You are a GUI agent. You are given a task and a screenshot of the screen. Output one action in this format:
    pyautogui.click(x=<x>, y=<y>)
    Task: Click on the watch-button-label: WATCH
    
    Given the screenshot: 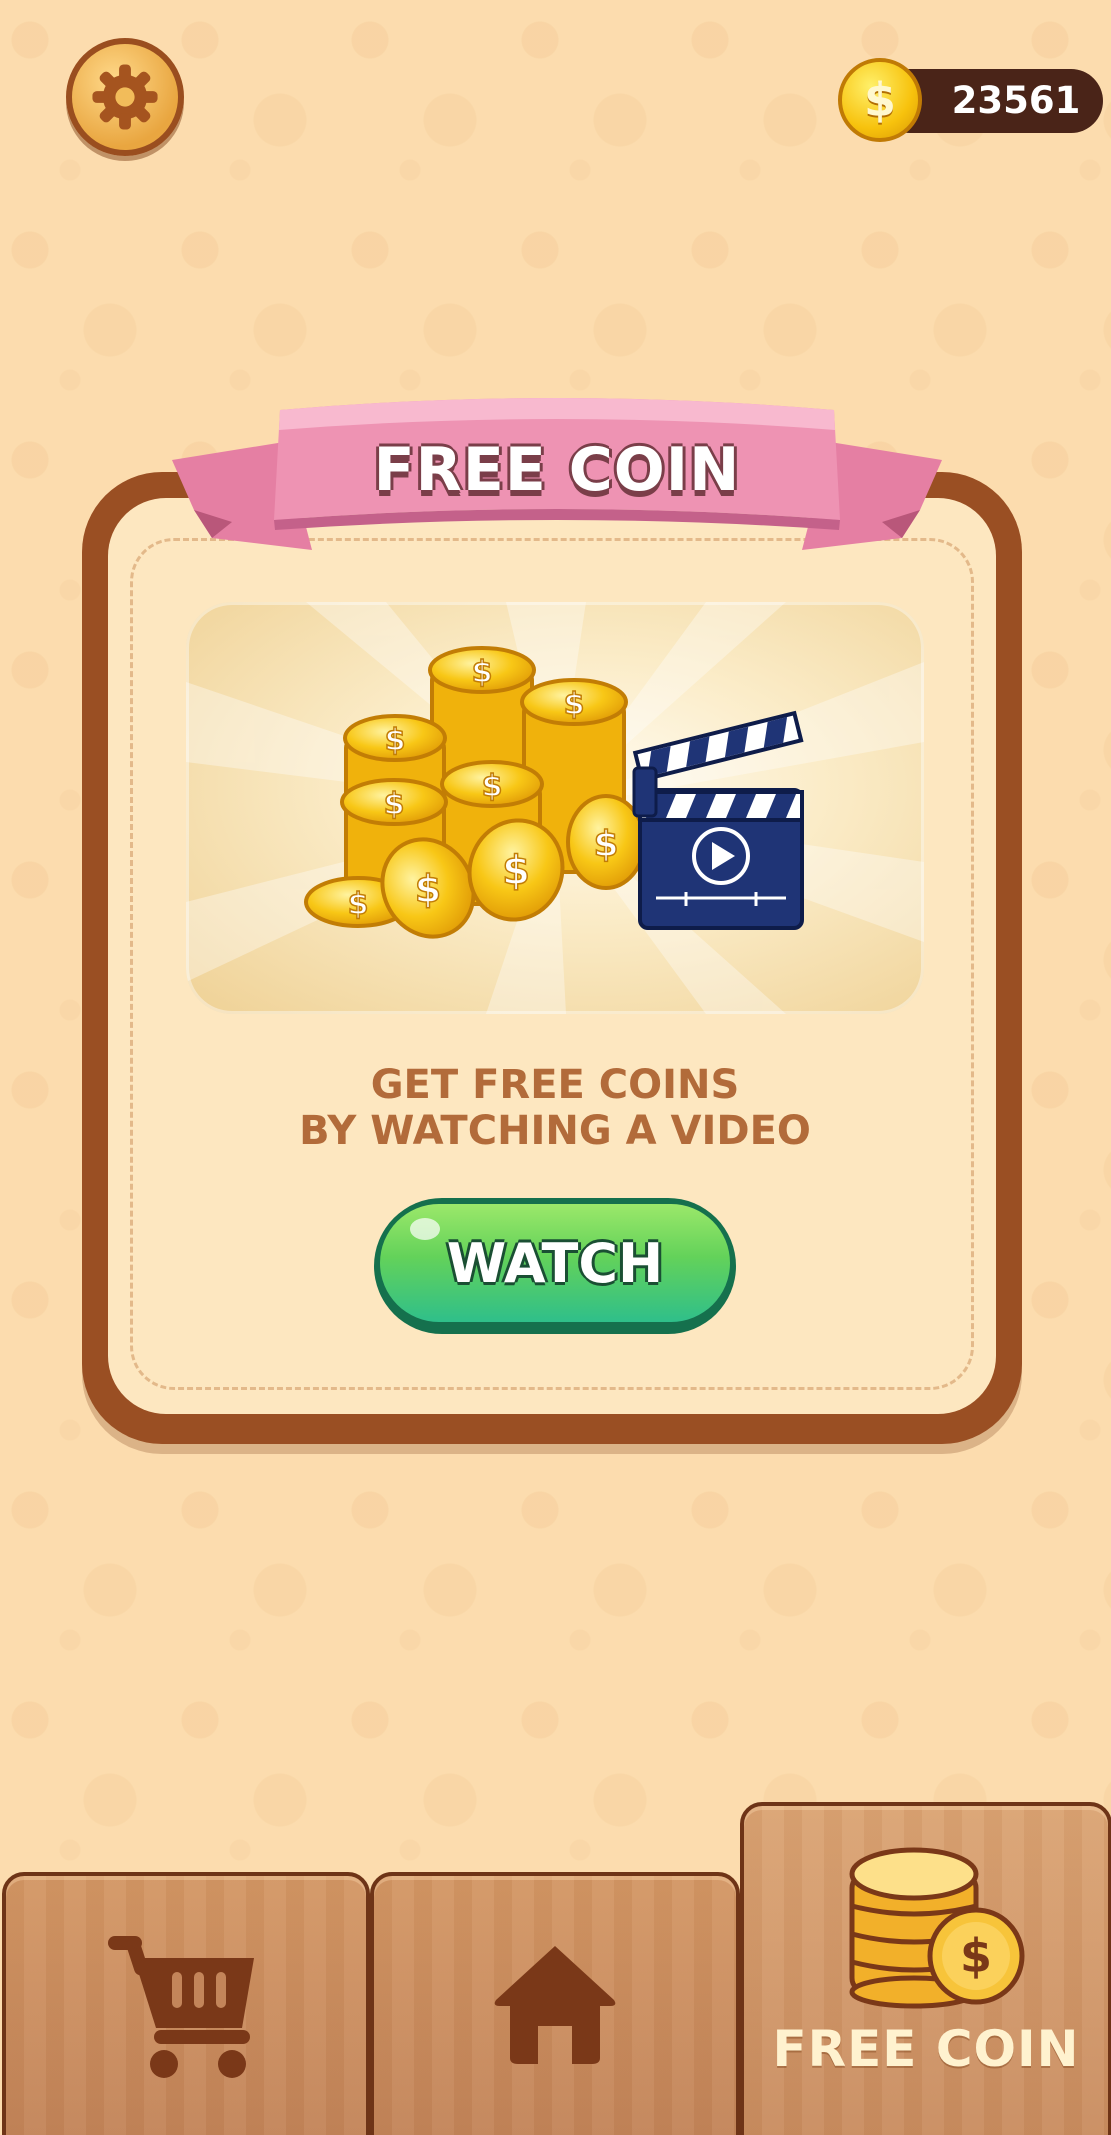 What is the action you would take?
    pyautogui.click(x=555, y=1263)
    